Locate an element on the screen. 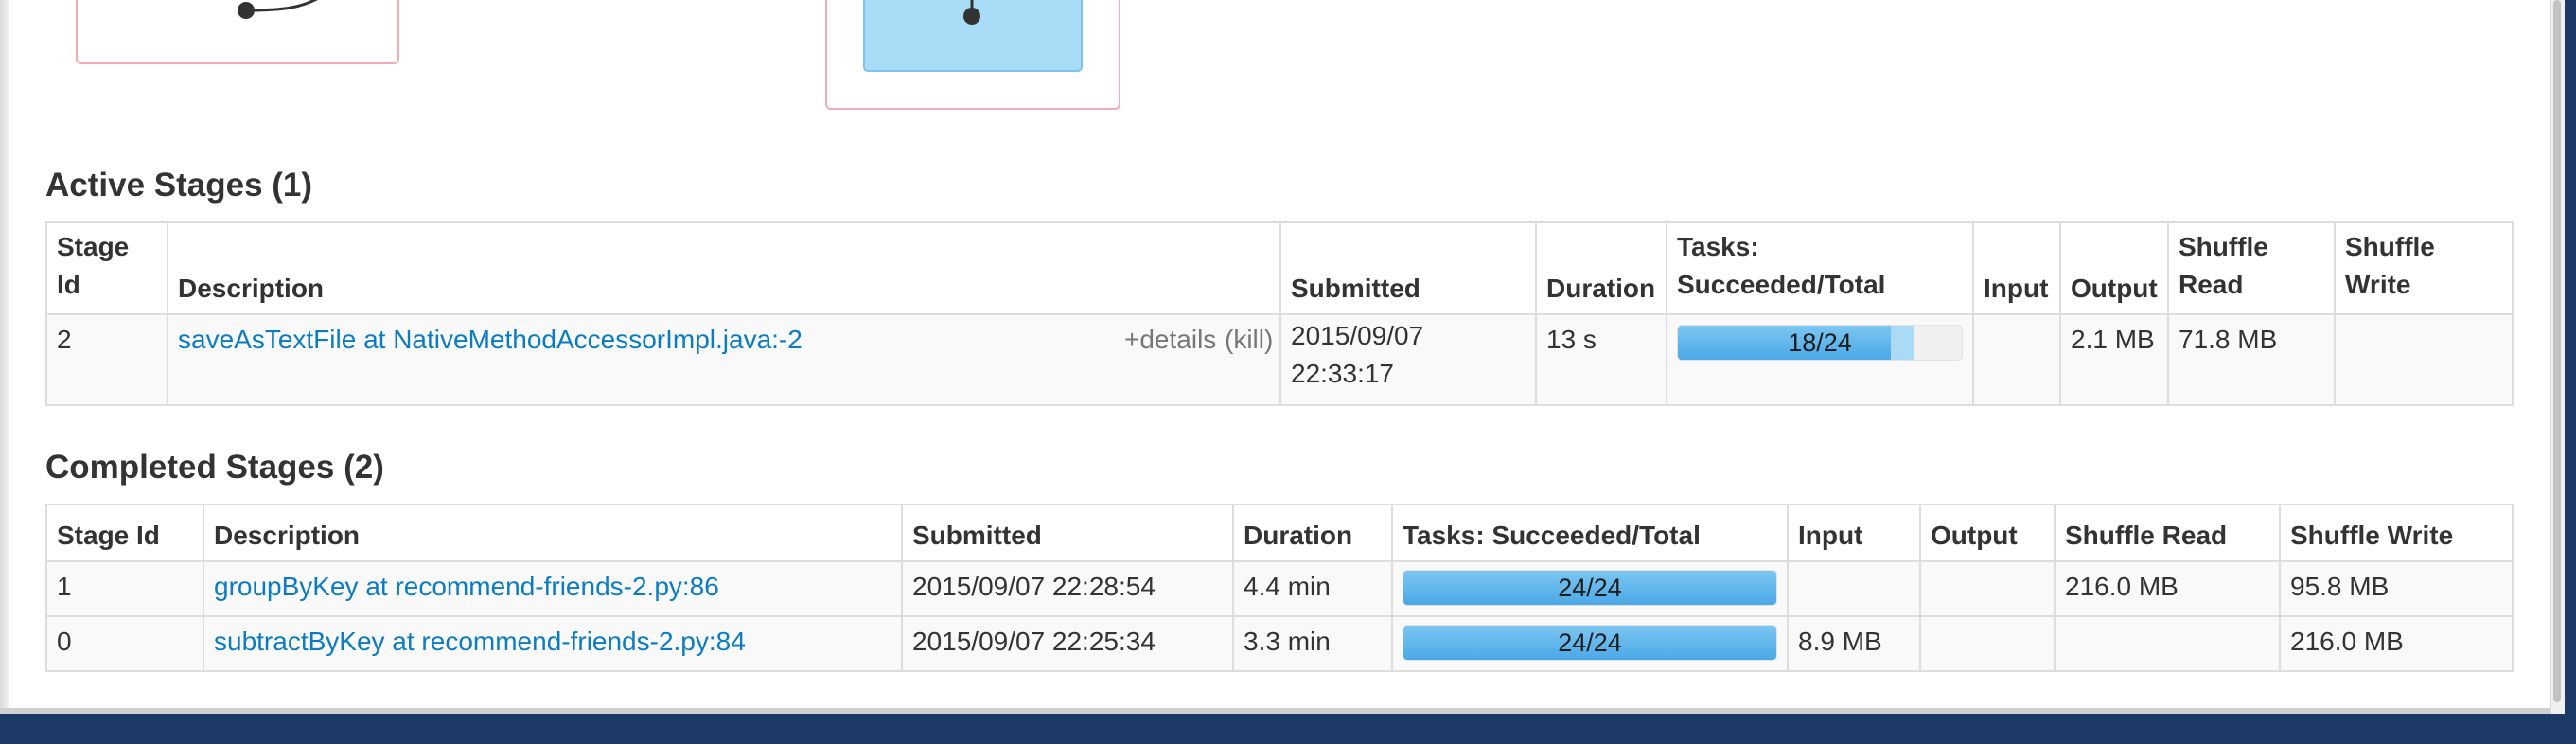  tasks-cell: 18/24 is located at coordinates (1820, 359).